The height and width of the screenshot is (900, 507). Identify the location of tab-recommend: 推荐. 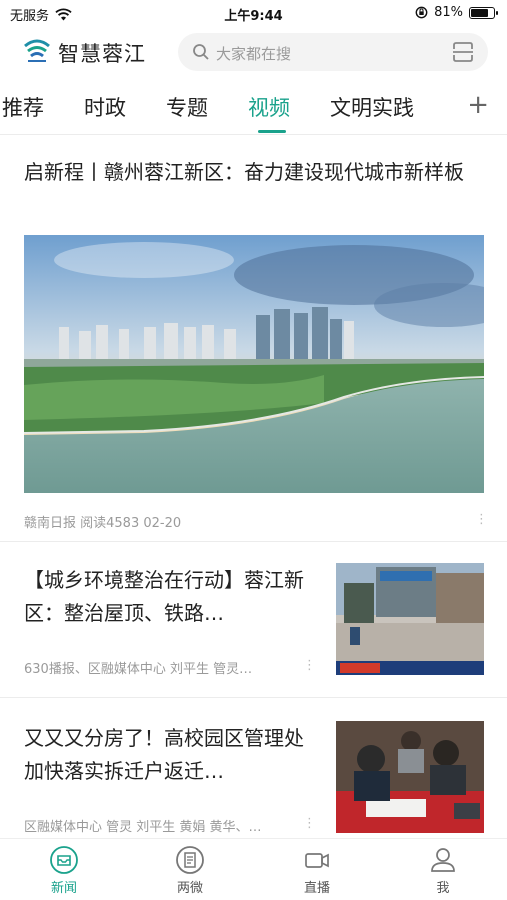
(23, 107).